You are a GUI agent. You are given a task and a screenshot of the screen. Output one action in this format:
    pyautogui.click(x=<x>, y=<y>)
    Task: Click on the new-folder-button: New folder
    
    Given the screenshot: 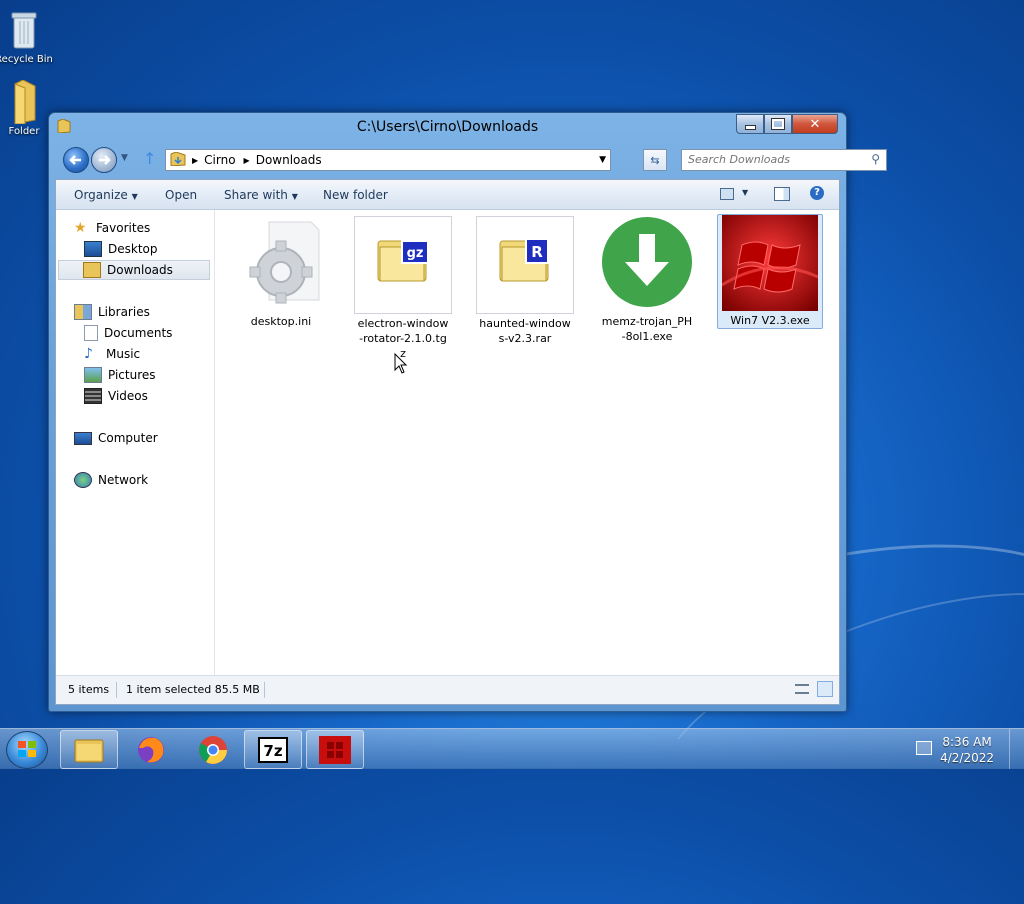 What is the action you would take?
    pyautogui.click(x=355, y=195)
    